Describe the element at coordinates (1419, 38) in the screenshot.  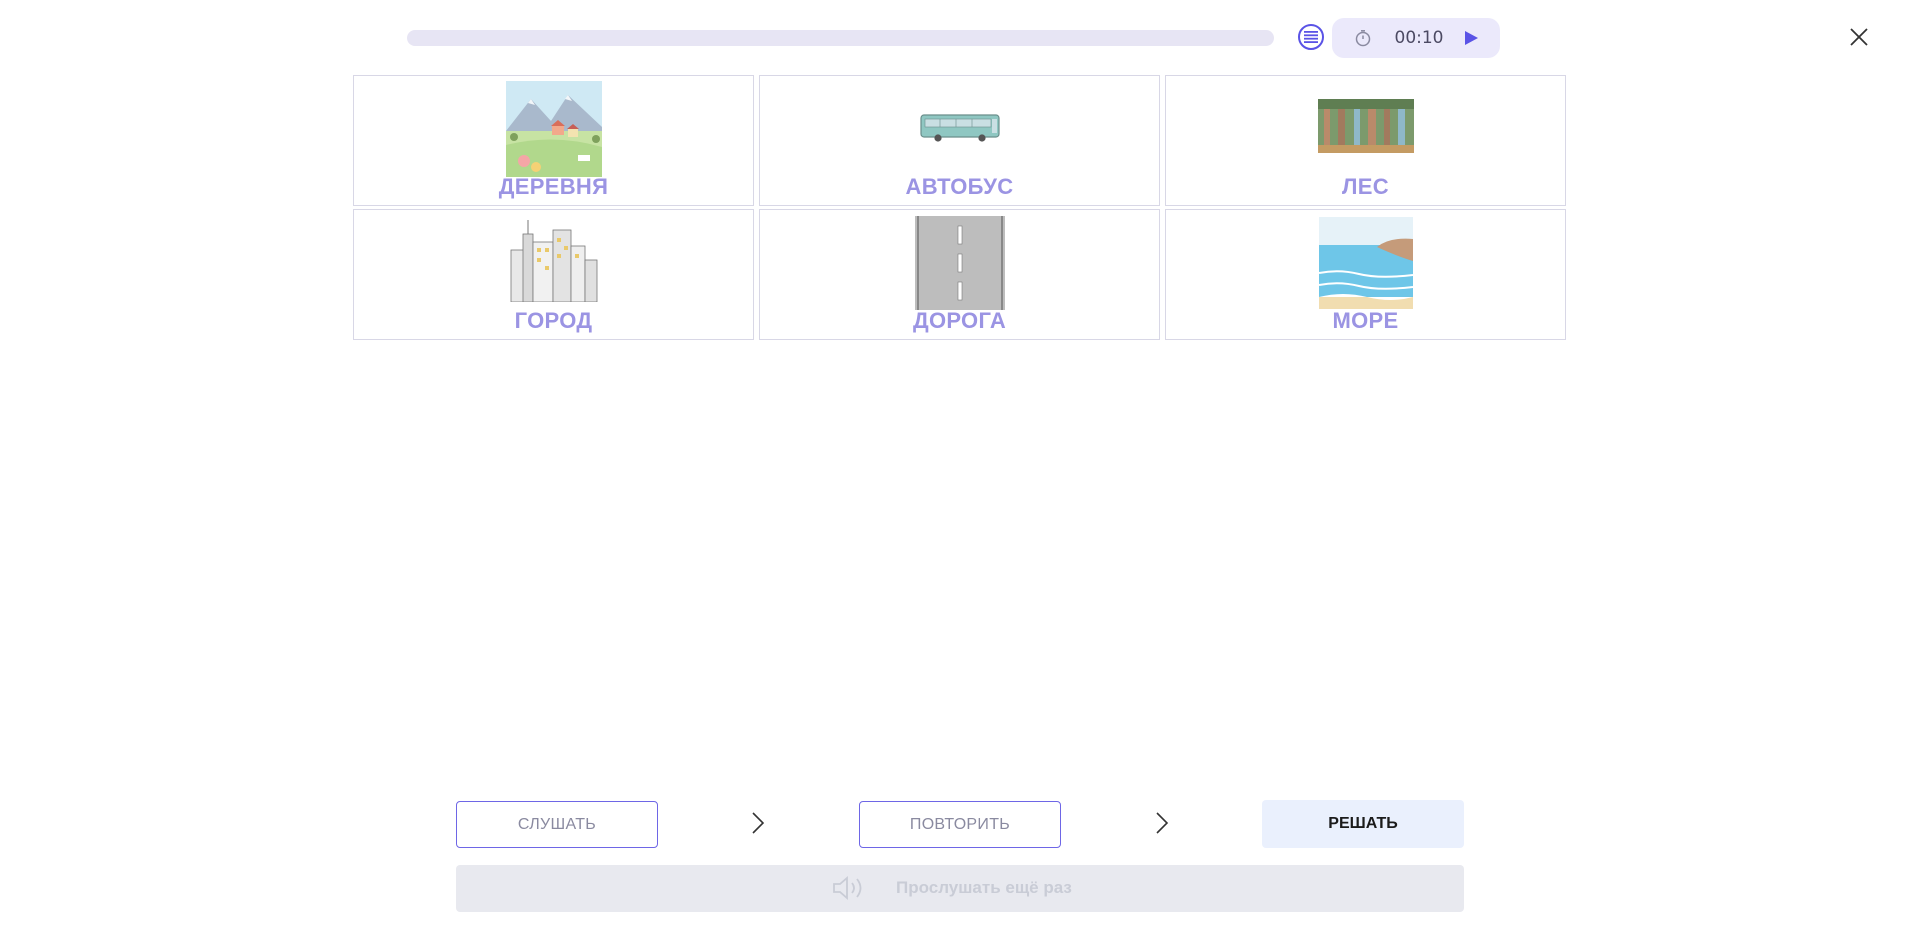
I see `timer-text: 00:10` at that location.